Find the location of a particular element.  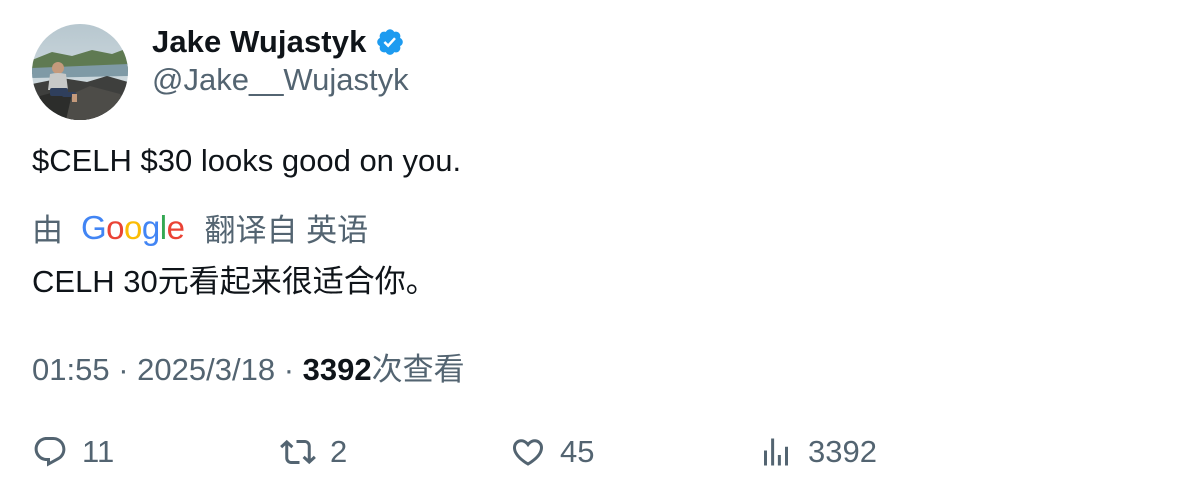

verified-badge-icon is located at coordinates (390, 42).